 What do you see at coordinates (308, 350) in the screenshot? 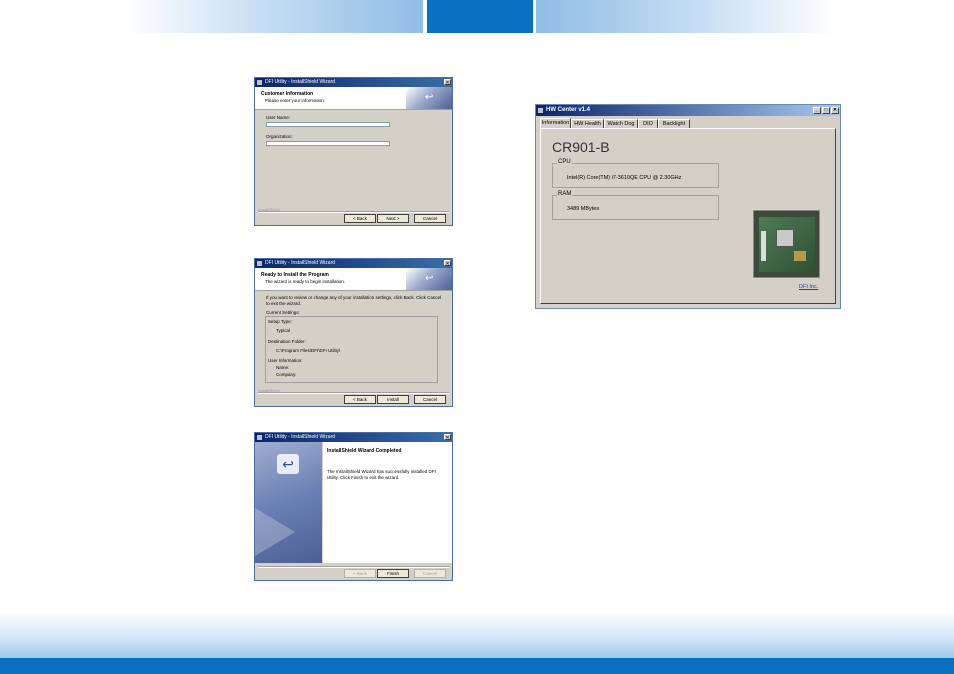
I see `destination-value: C:\Program Files\DFI\DFI Utility\` at bounding box center [308, 350].